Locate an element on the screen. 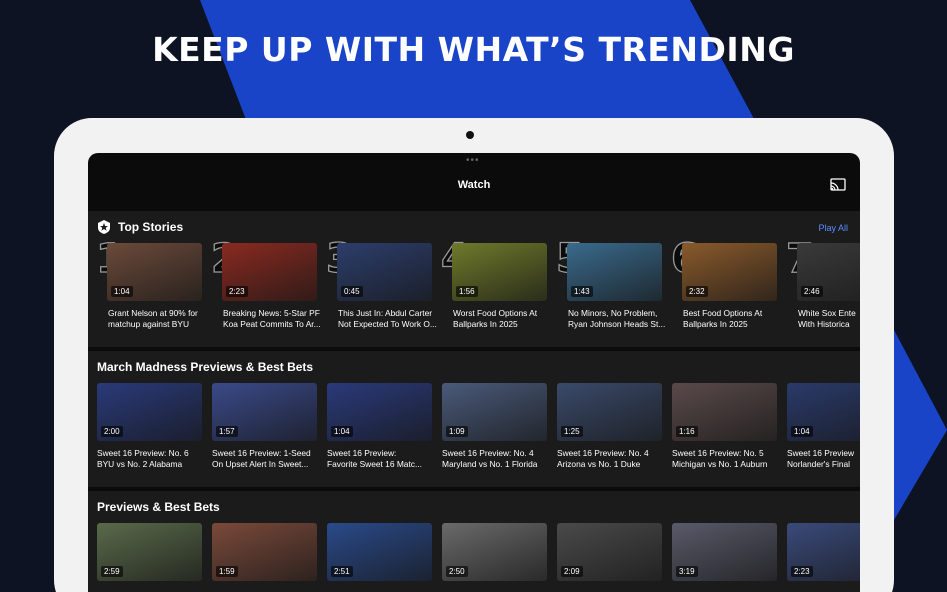 The width and height of the screenshot is (947, 592). duration-badge: 1:09 is located at coordinates (457, 431).